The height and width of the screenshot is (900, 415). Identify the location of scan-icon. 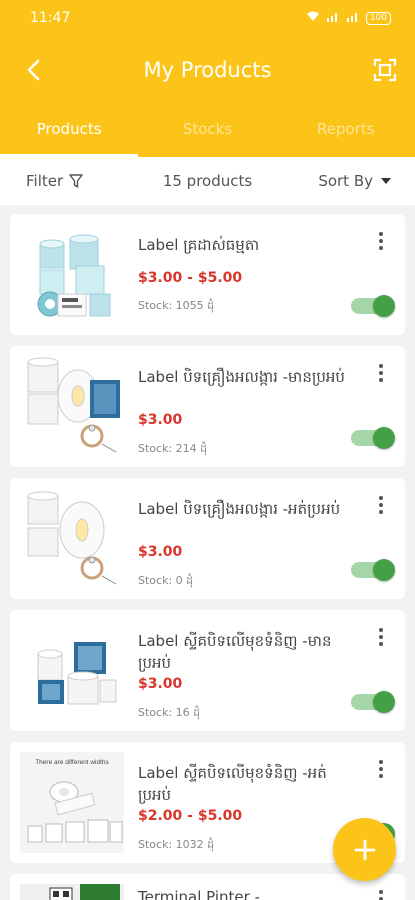
(385, 70).